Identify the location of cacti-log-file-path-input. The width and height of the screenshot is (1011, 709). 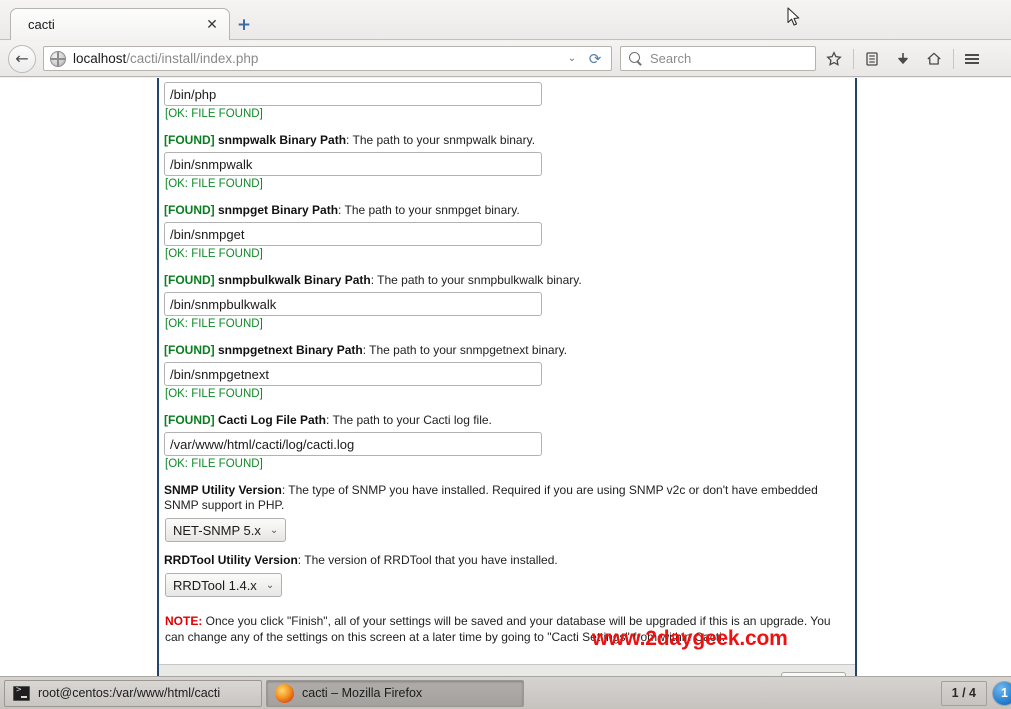
(353, 444).